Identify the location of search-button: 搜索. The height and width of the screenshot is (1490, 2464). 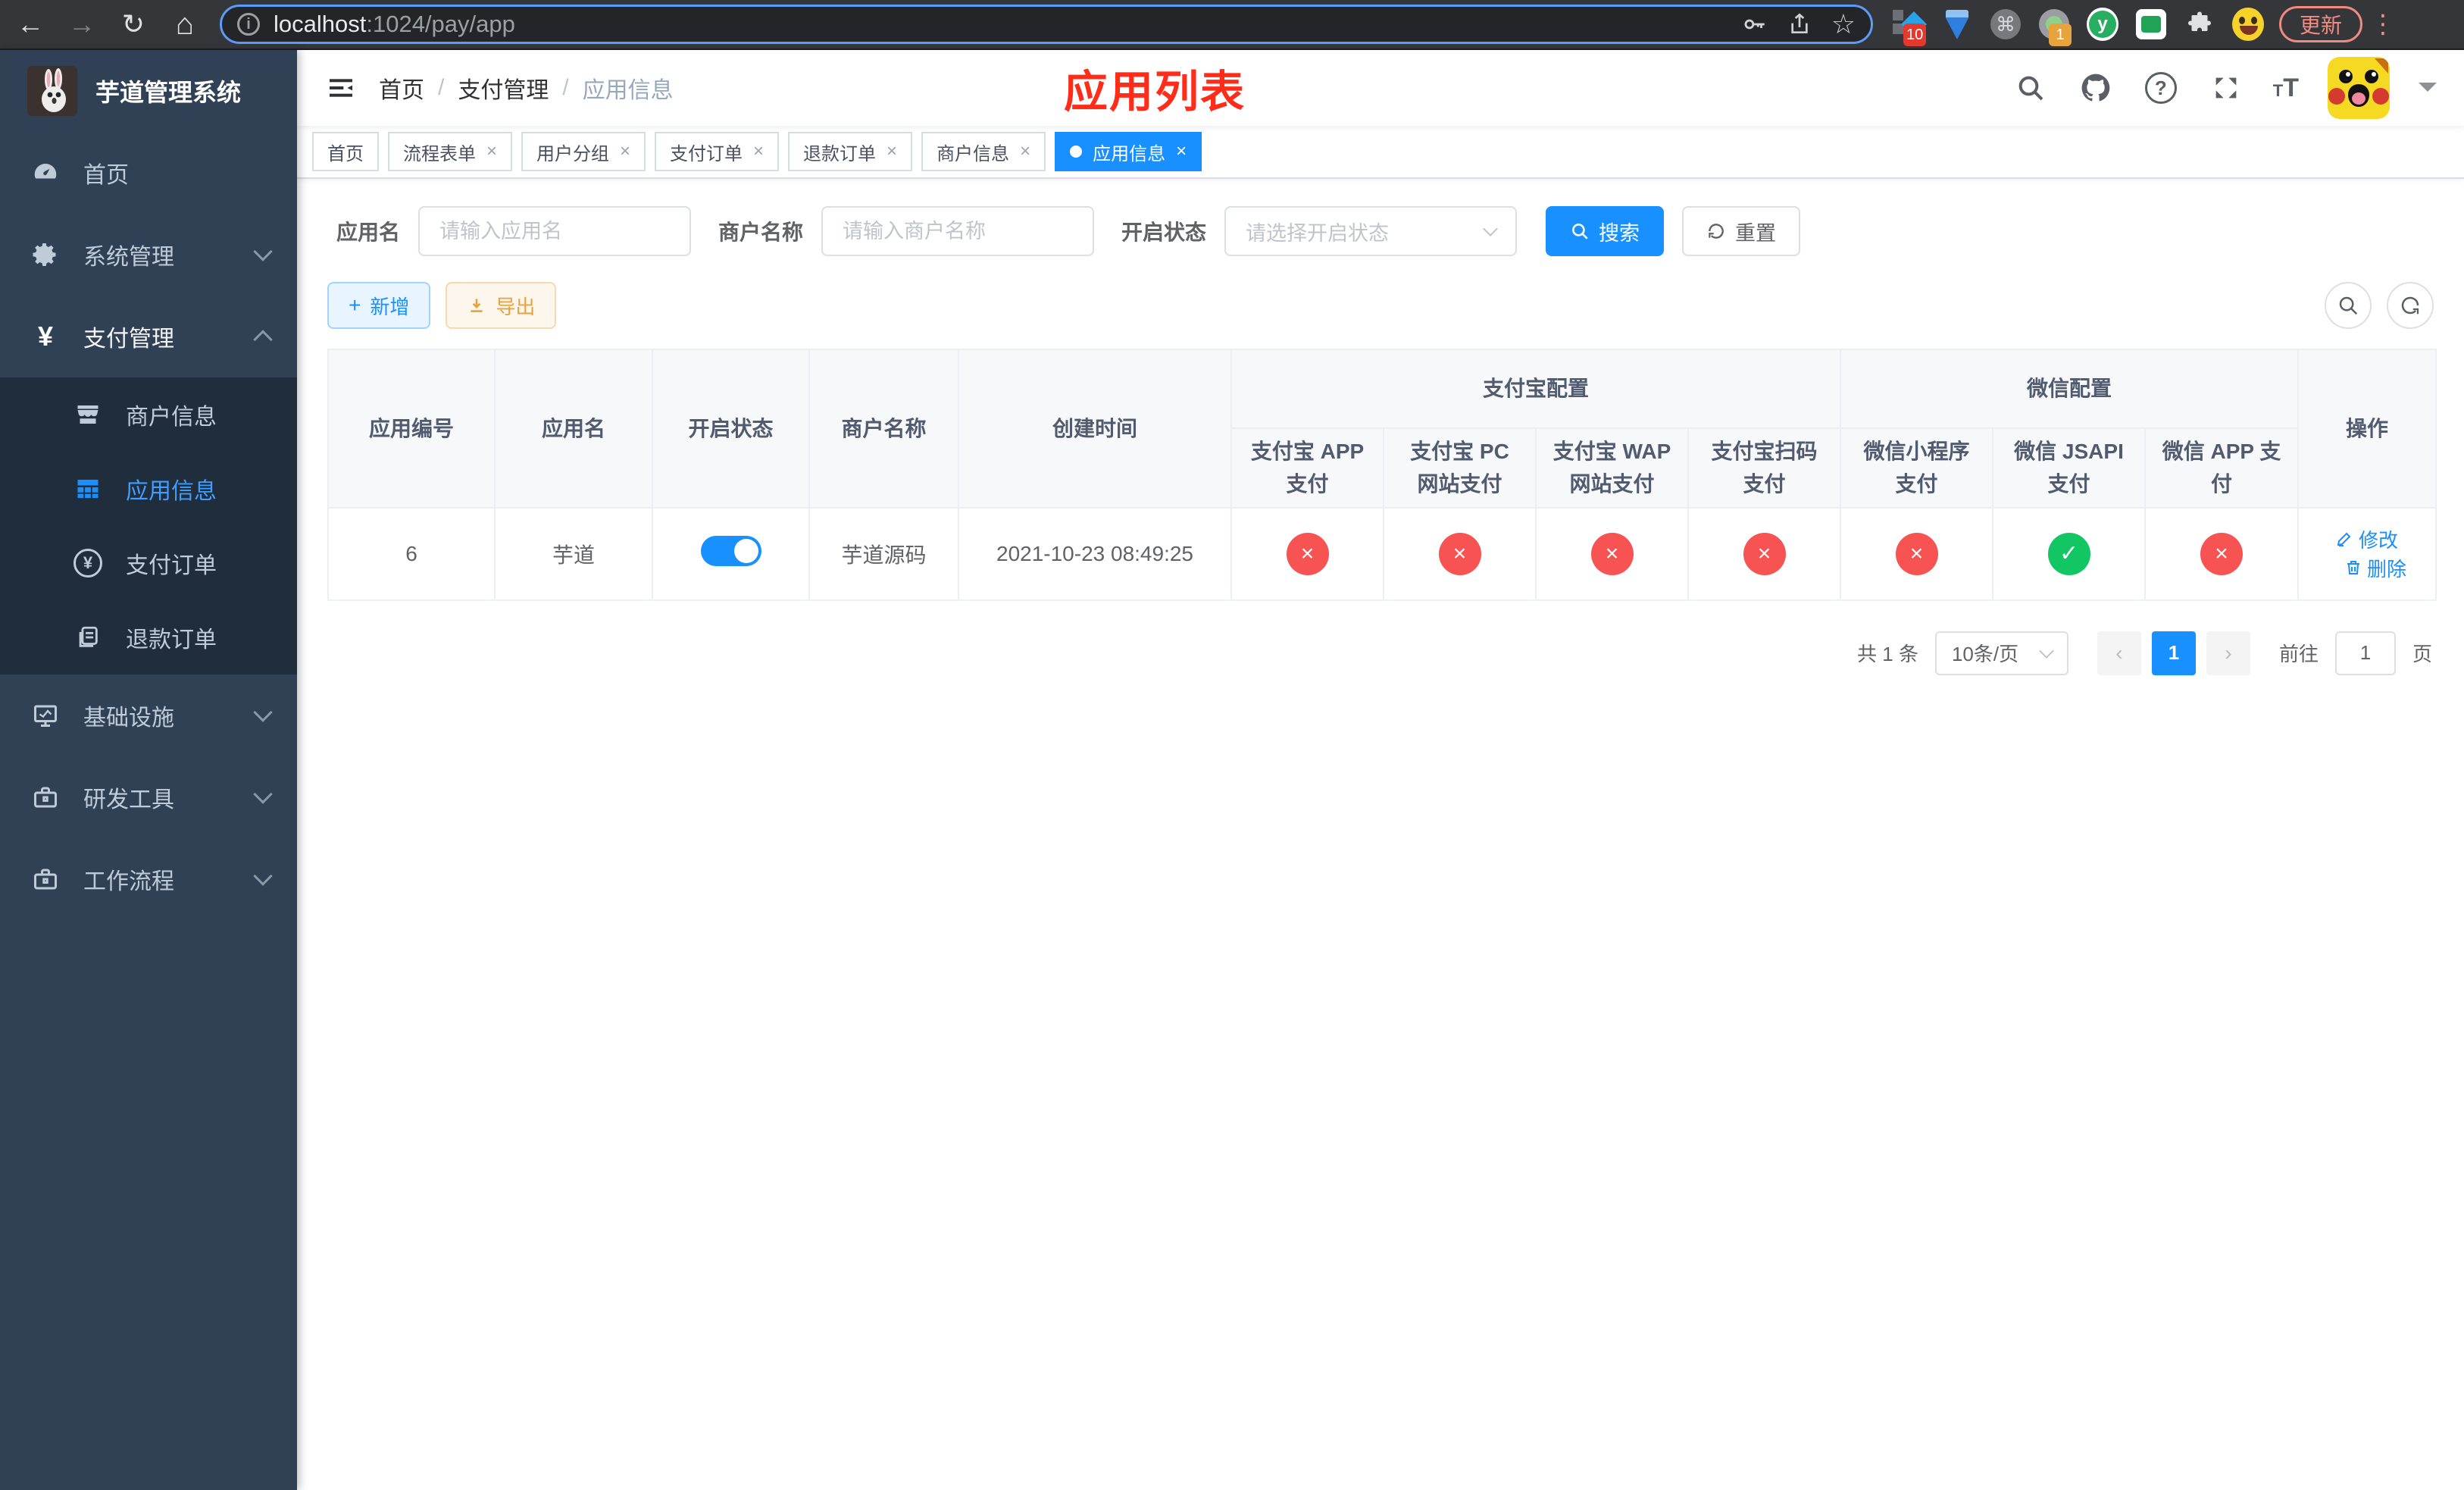
(1605, 231).